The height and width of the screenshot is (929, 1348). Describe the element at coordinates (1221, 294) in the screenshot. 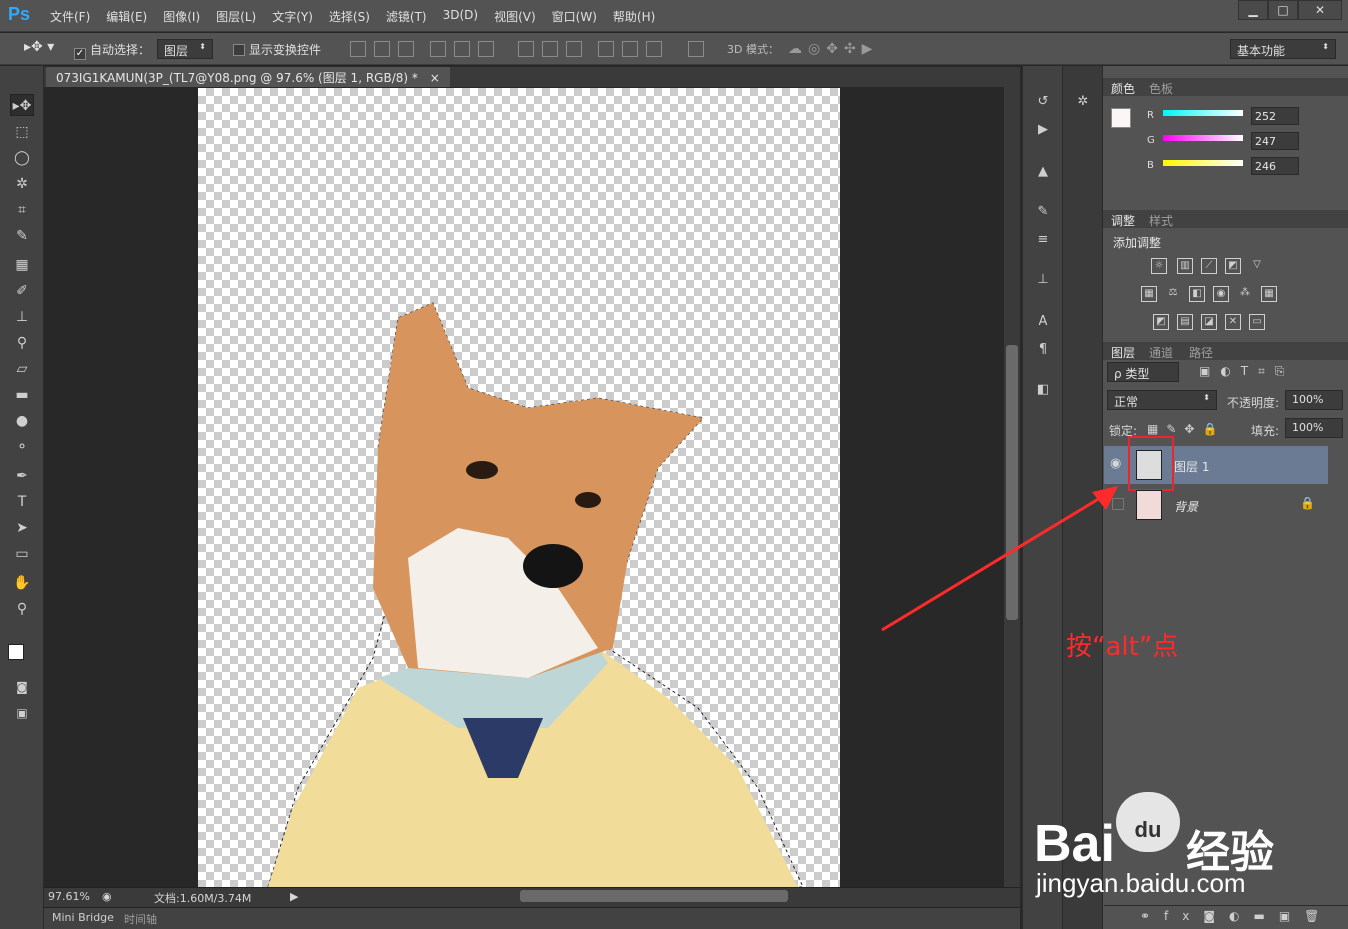

I see `photo-filter-icon: ◉` at that location.